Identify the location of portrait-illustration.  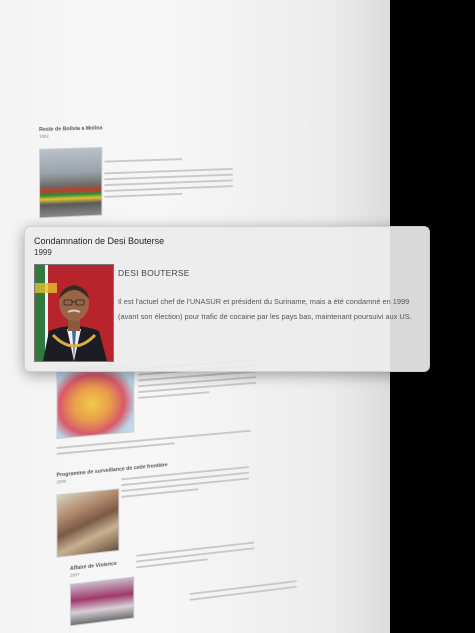
(74, 313).